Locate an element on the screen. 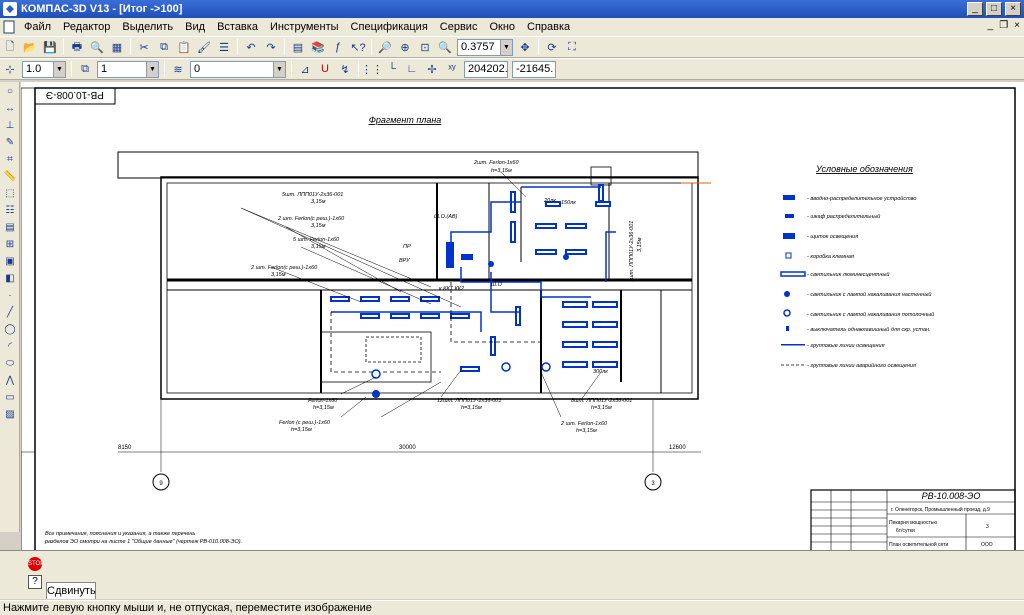 The width and height of the screenshot is (1024, 615). spec-icon: ☷ is located at coordinates (10, 210).